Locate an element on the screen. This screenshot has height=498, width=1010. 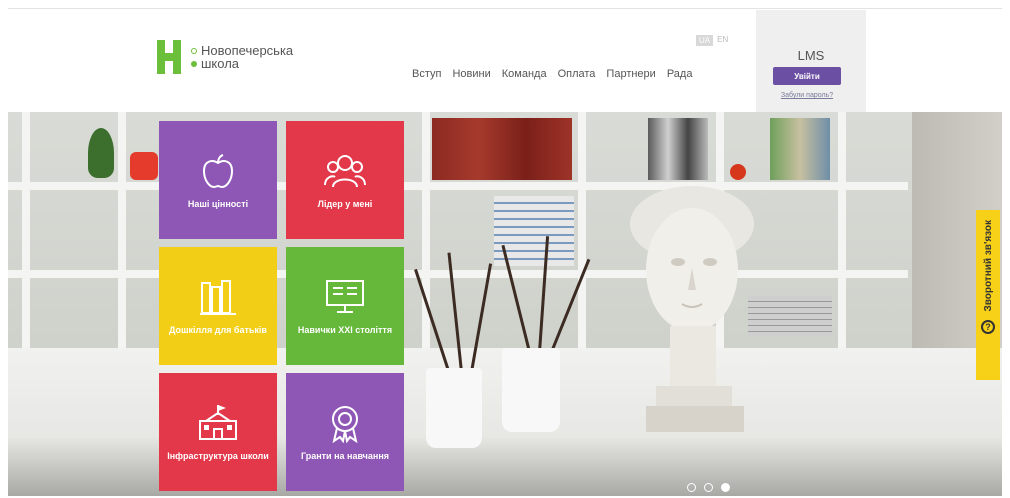
tile-grants: Гранти на навчання is located at coordinates (345, 432).